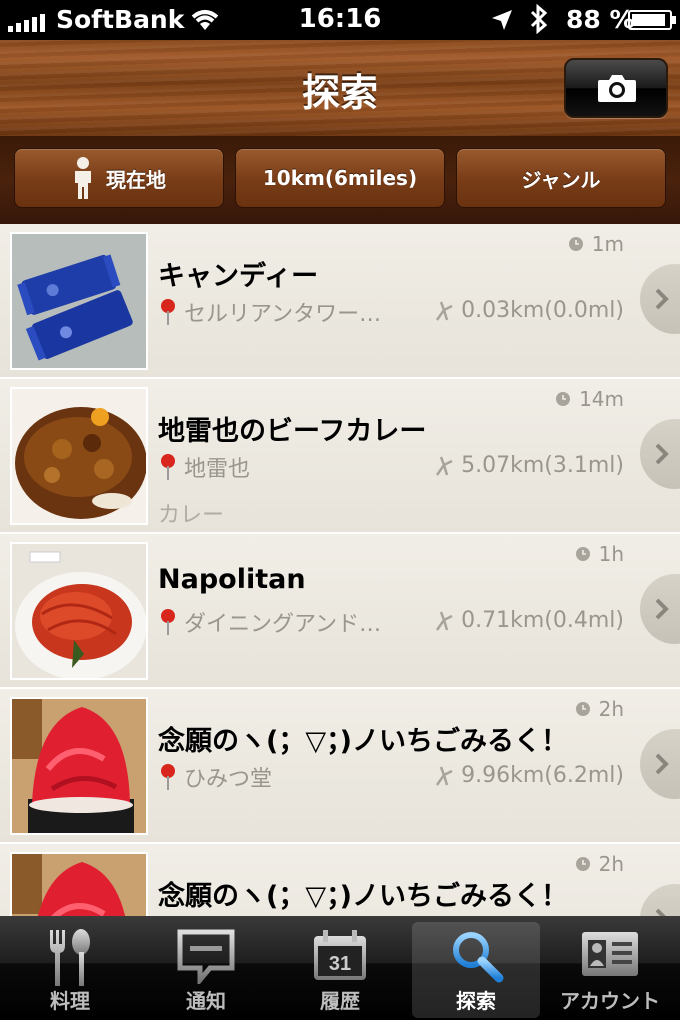 The width and height of the screenshot is (680, 1020). I want to click on tab-account: アカウント, so click(610, 970).